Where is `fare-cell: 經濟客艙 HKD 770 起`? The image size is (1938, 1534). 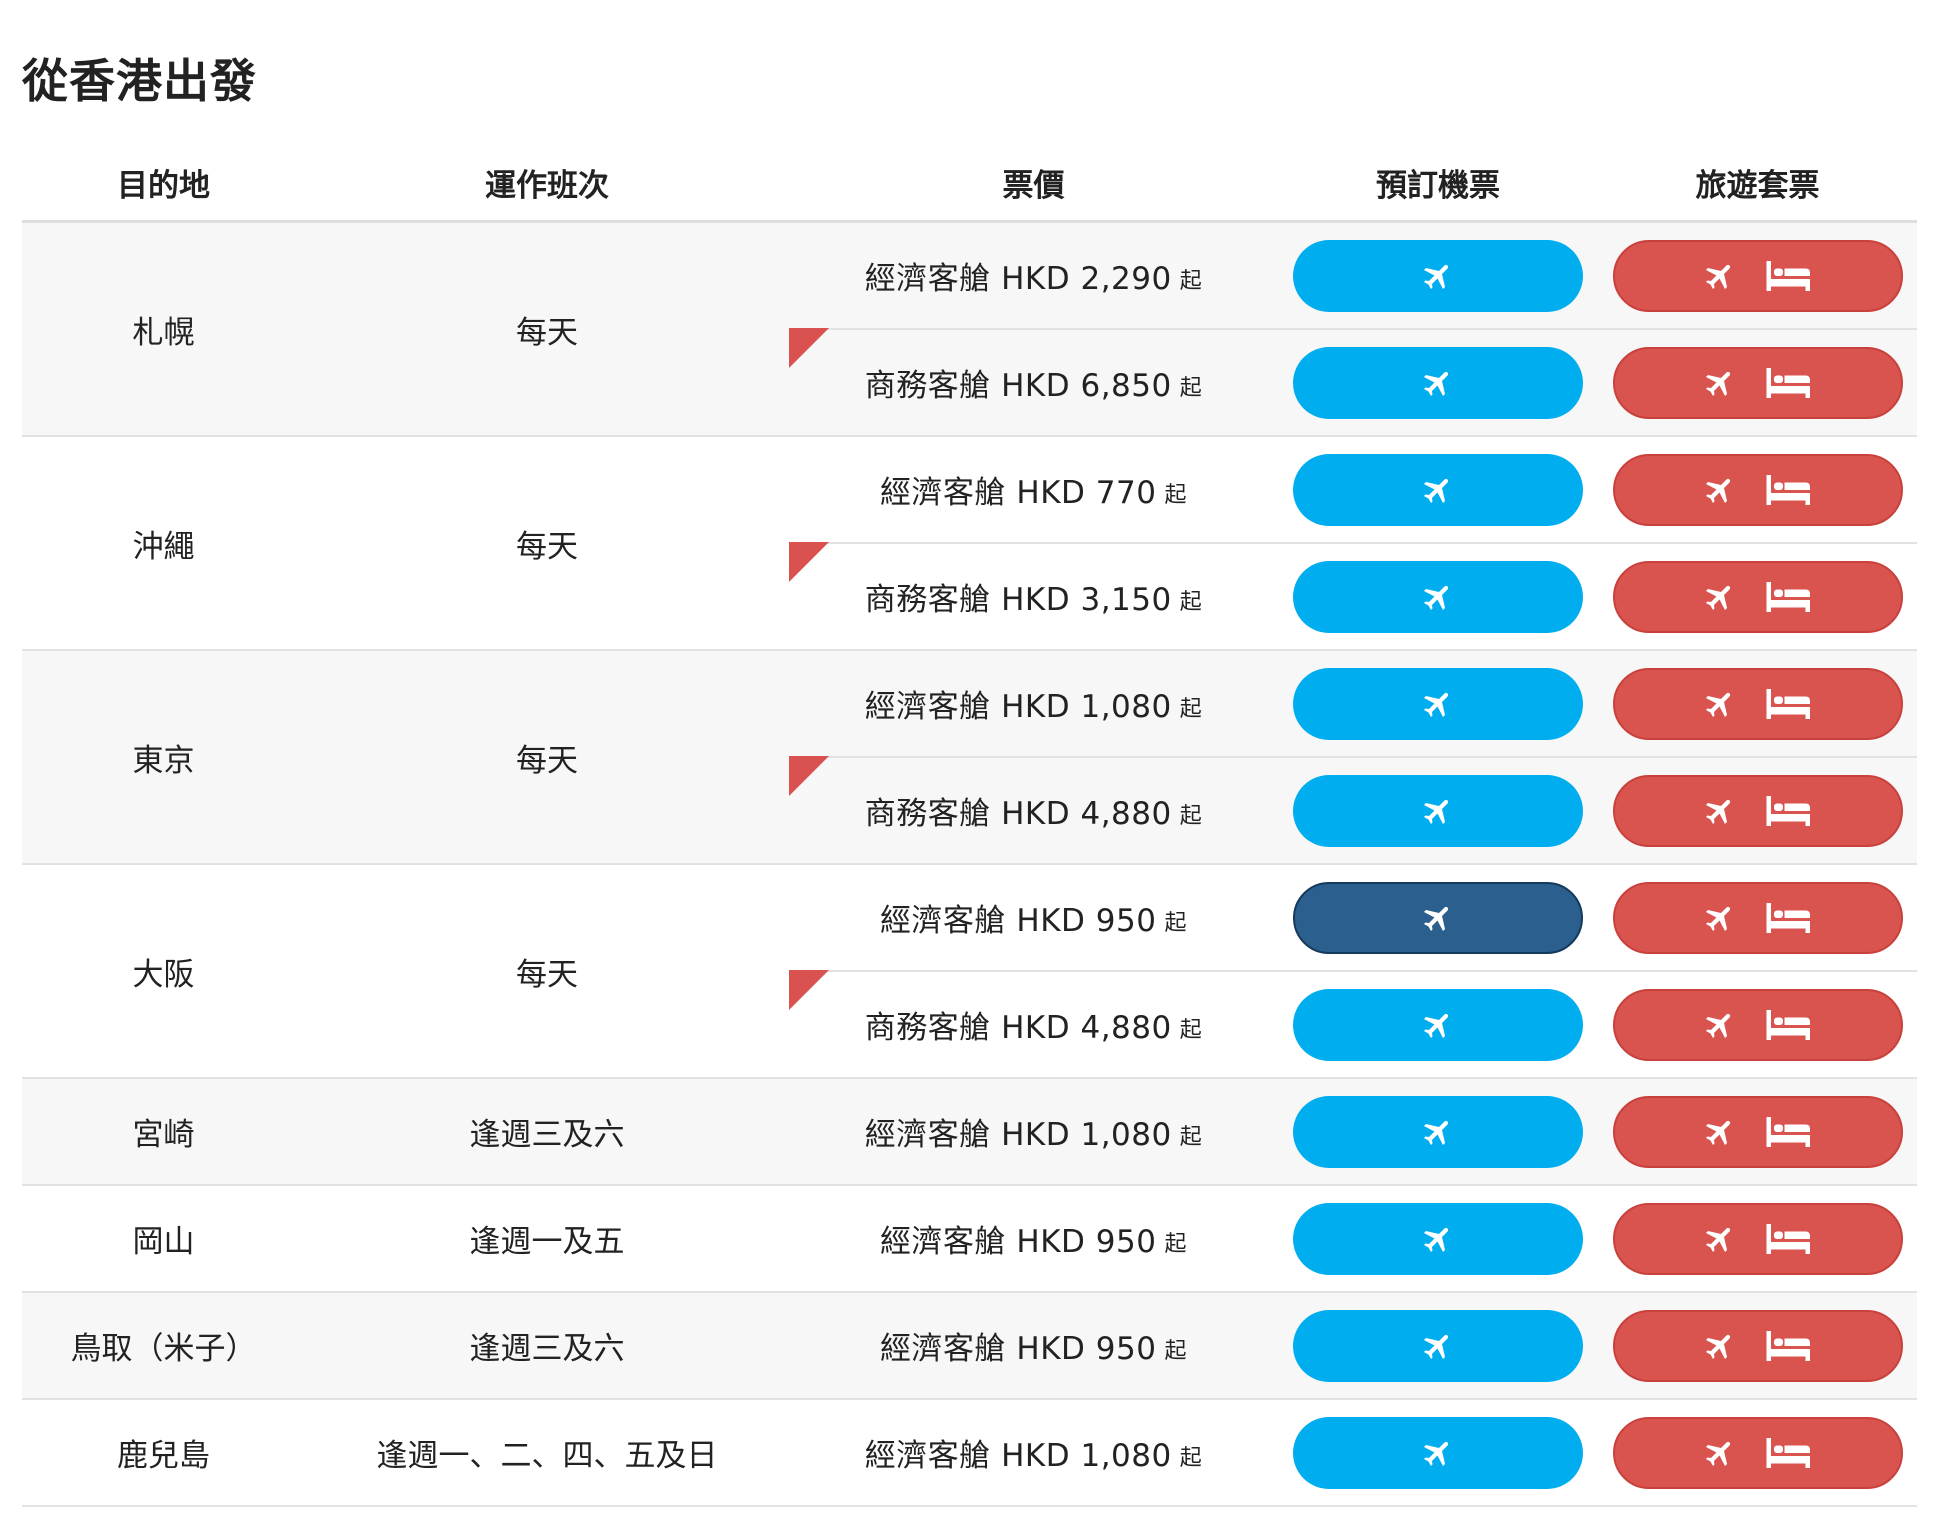 fare-cell: 經濟客艙 HKD 770 起 is located at coordinates (1033, 489).